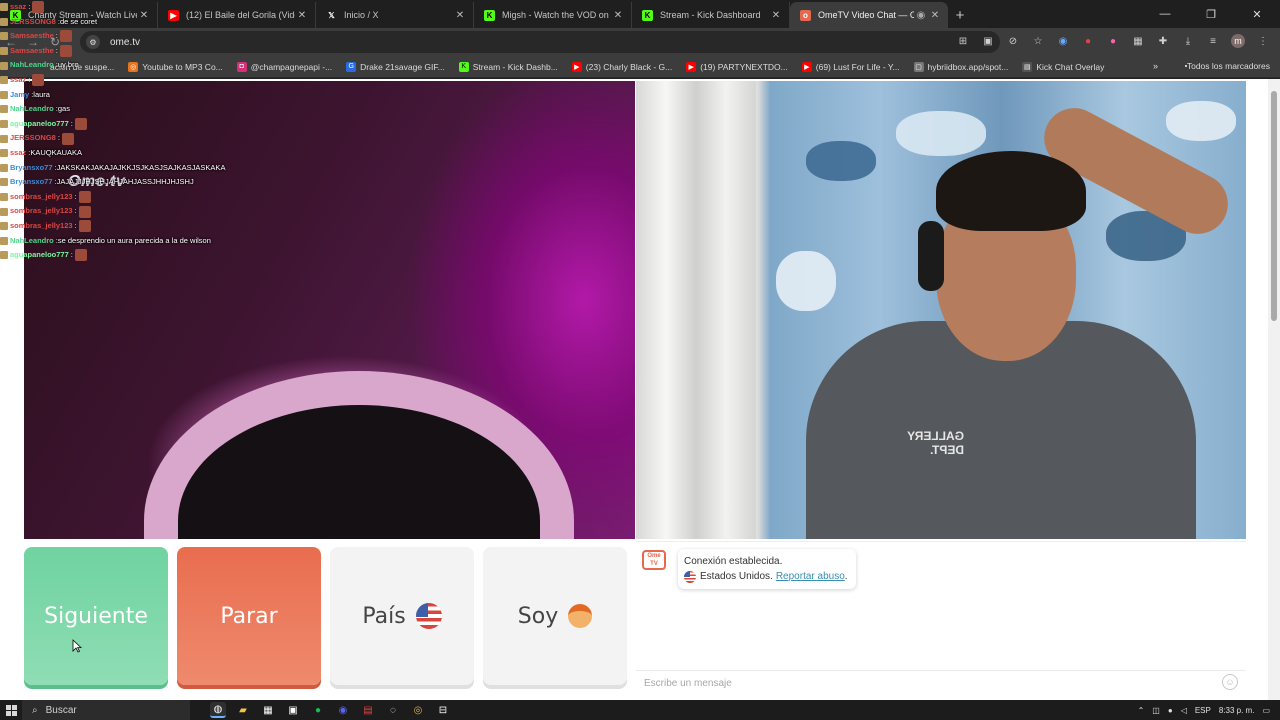 The height and width of the screenshot is (720, 1280). What do you see at coordinates (1263, 41) in the screenshot?
I see `menu-kebab-icon: ⋮` at bounding box center [1263, 41].